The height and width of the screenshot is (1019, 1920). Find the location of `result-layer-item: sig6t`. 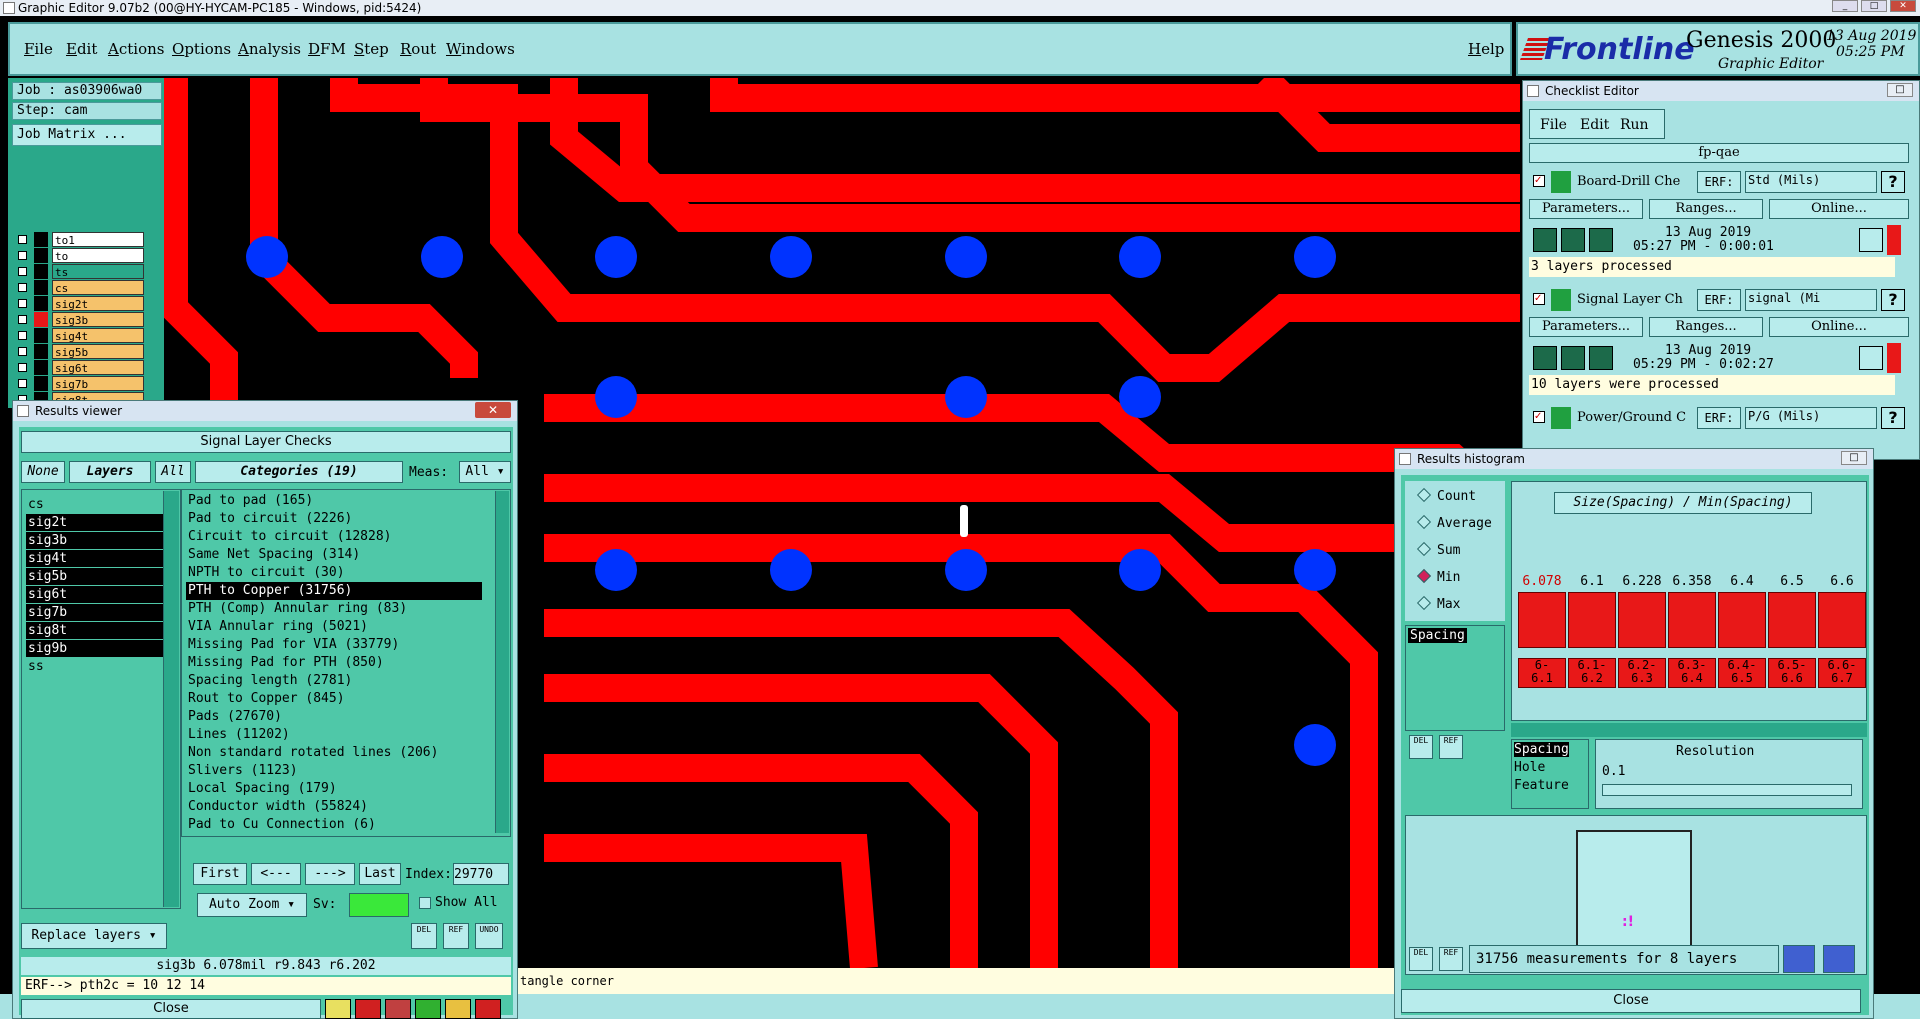

result-layer-item: sig6t is located at coordinates (97, 594).